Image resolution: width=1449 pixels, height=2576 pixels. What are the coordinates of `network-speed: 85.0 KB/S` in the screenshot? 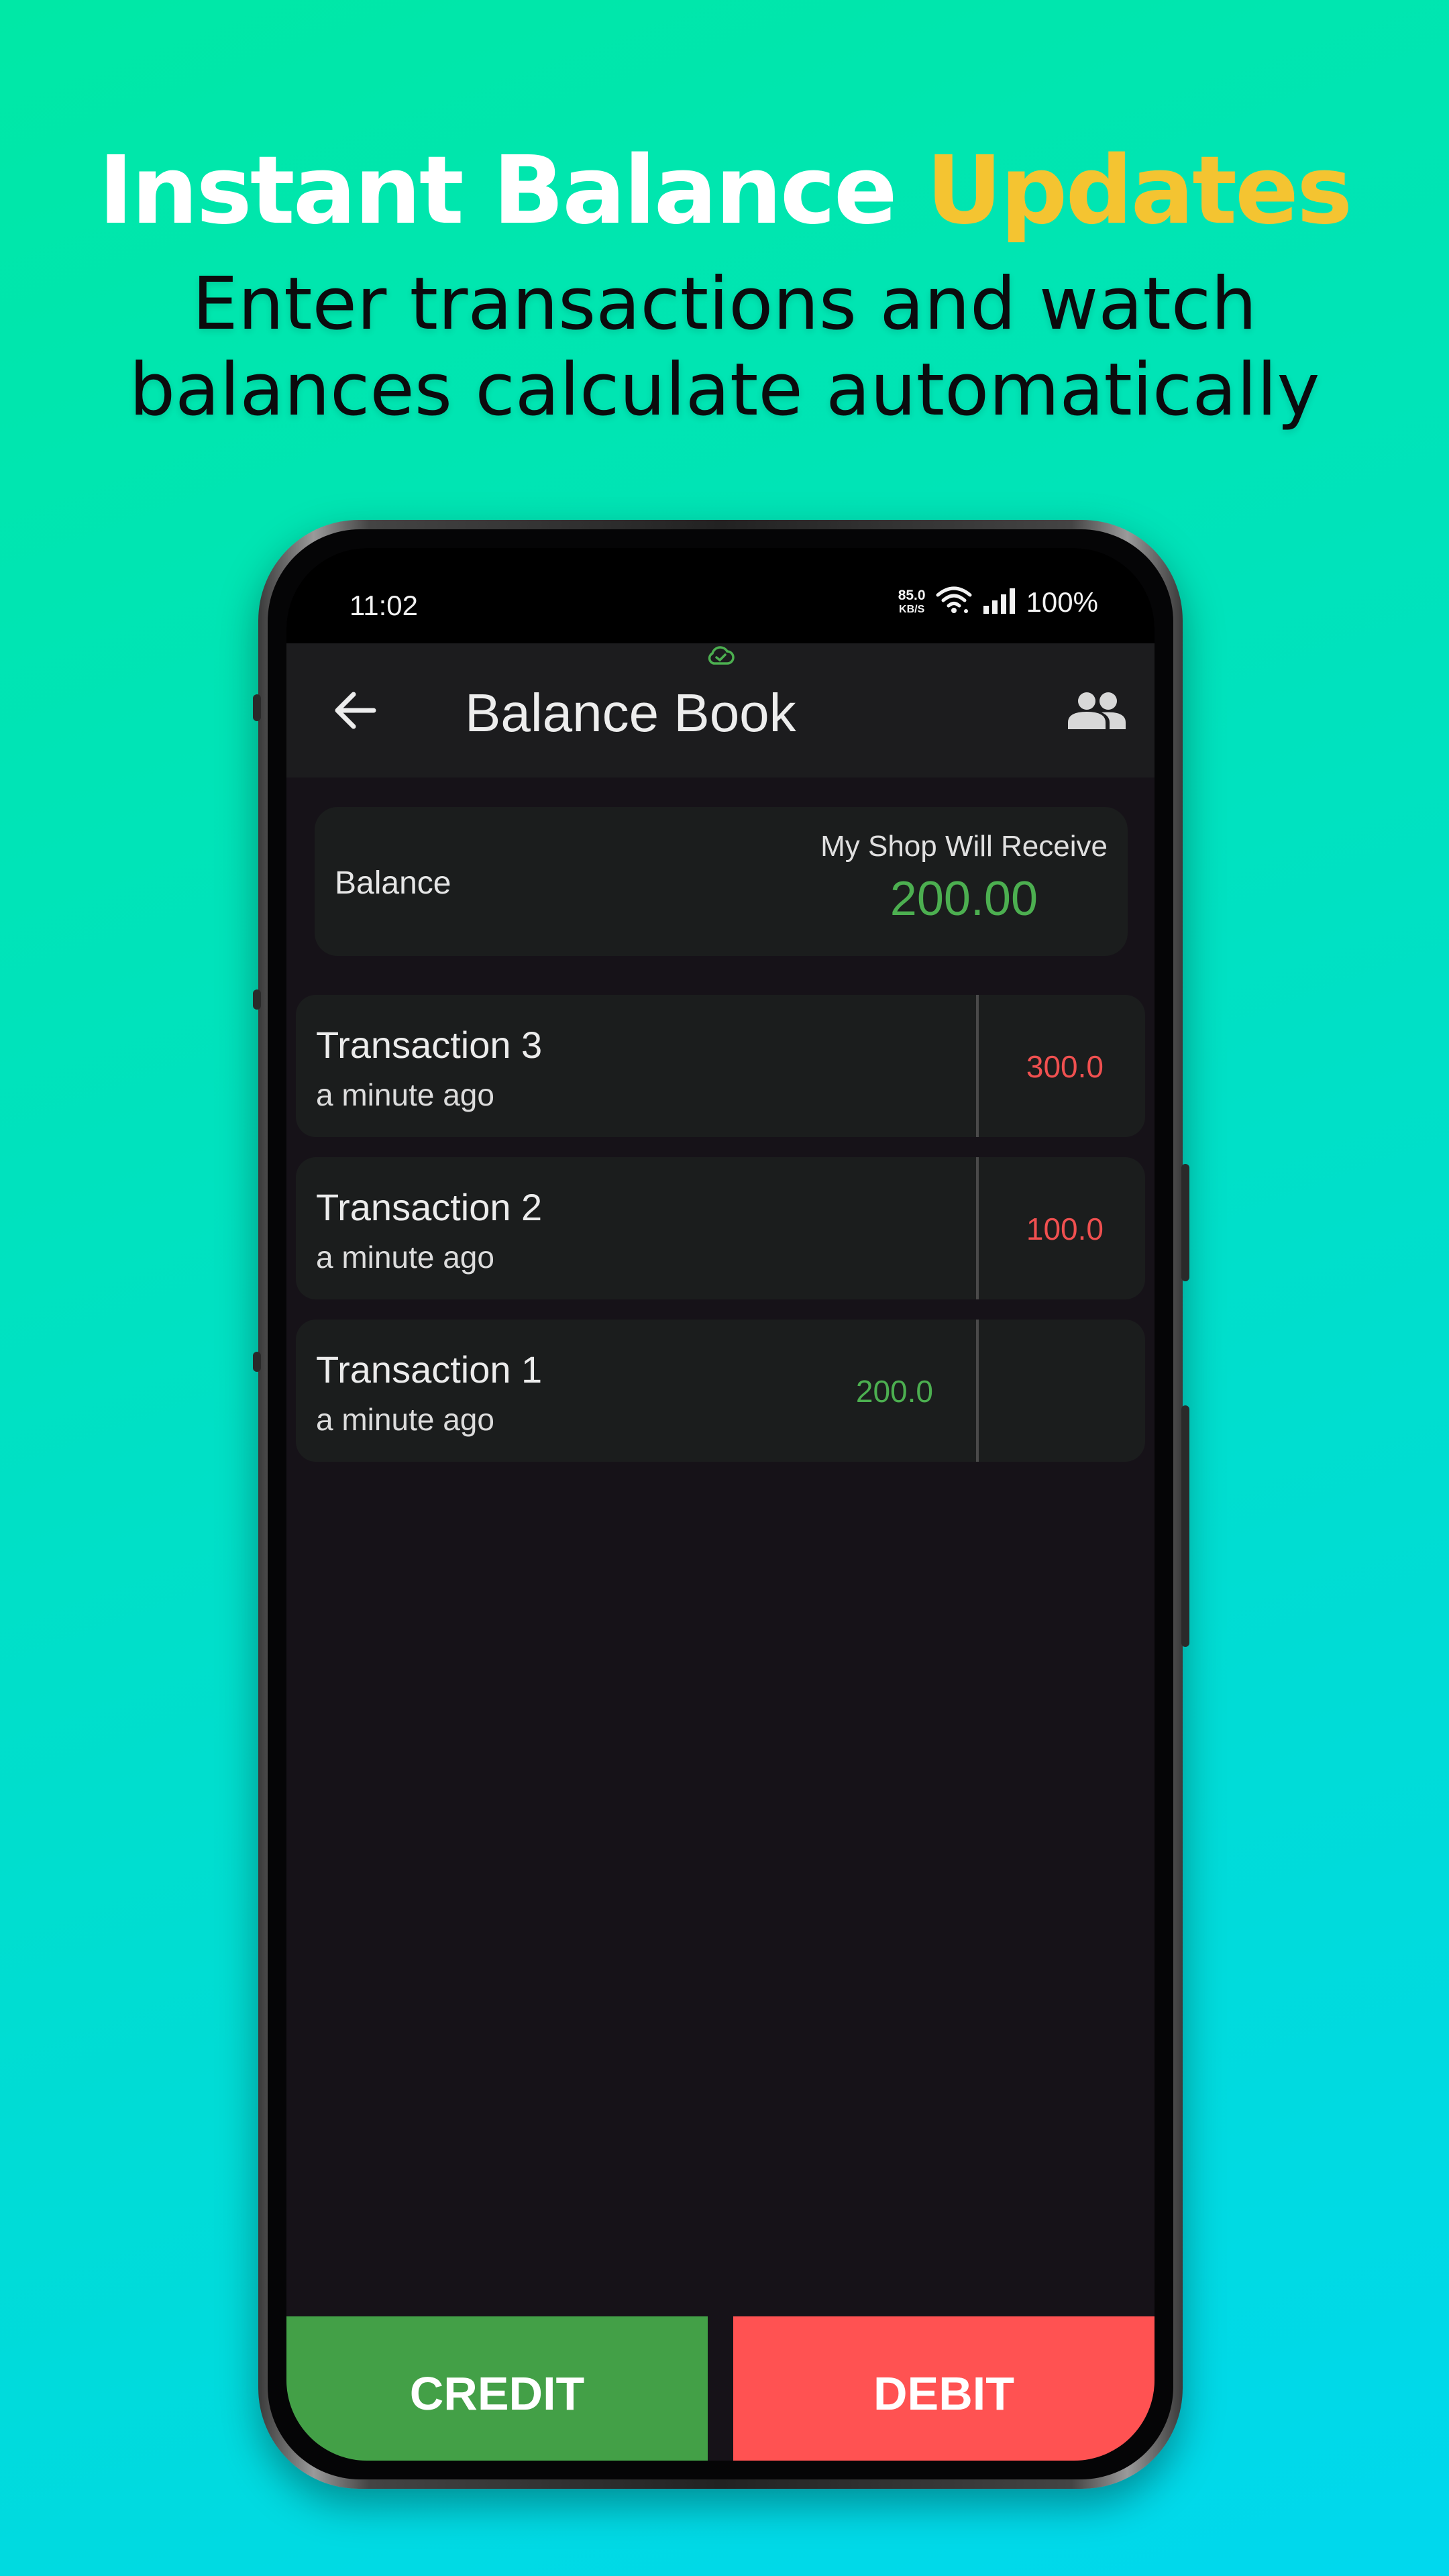 It's located at (912, 602).